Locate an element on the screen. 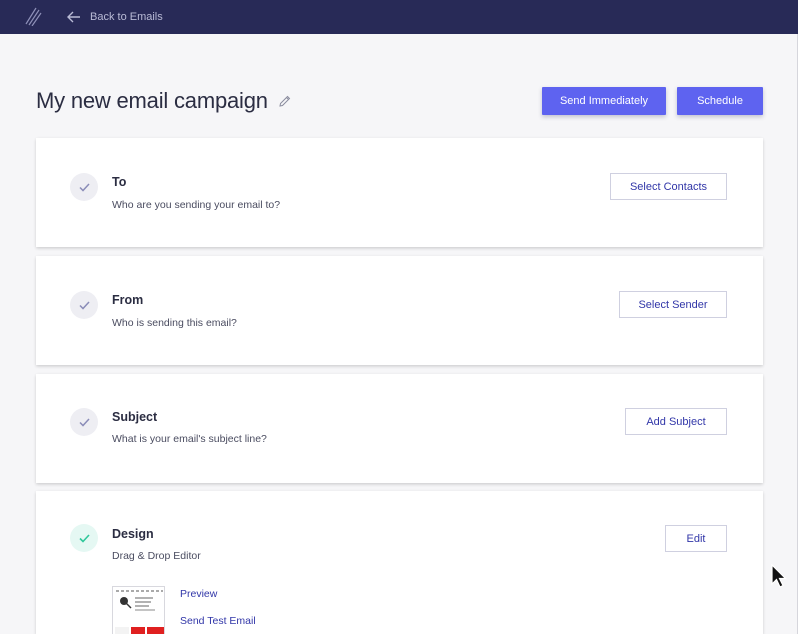 The image size is (798, 634). select-sender-button: Select Sender is located at coordinates (673, 304).